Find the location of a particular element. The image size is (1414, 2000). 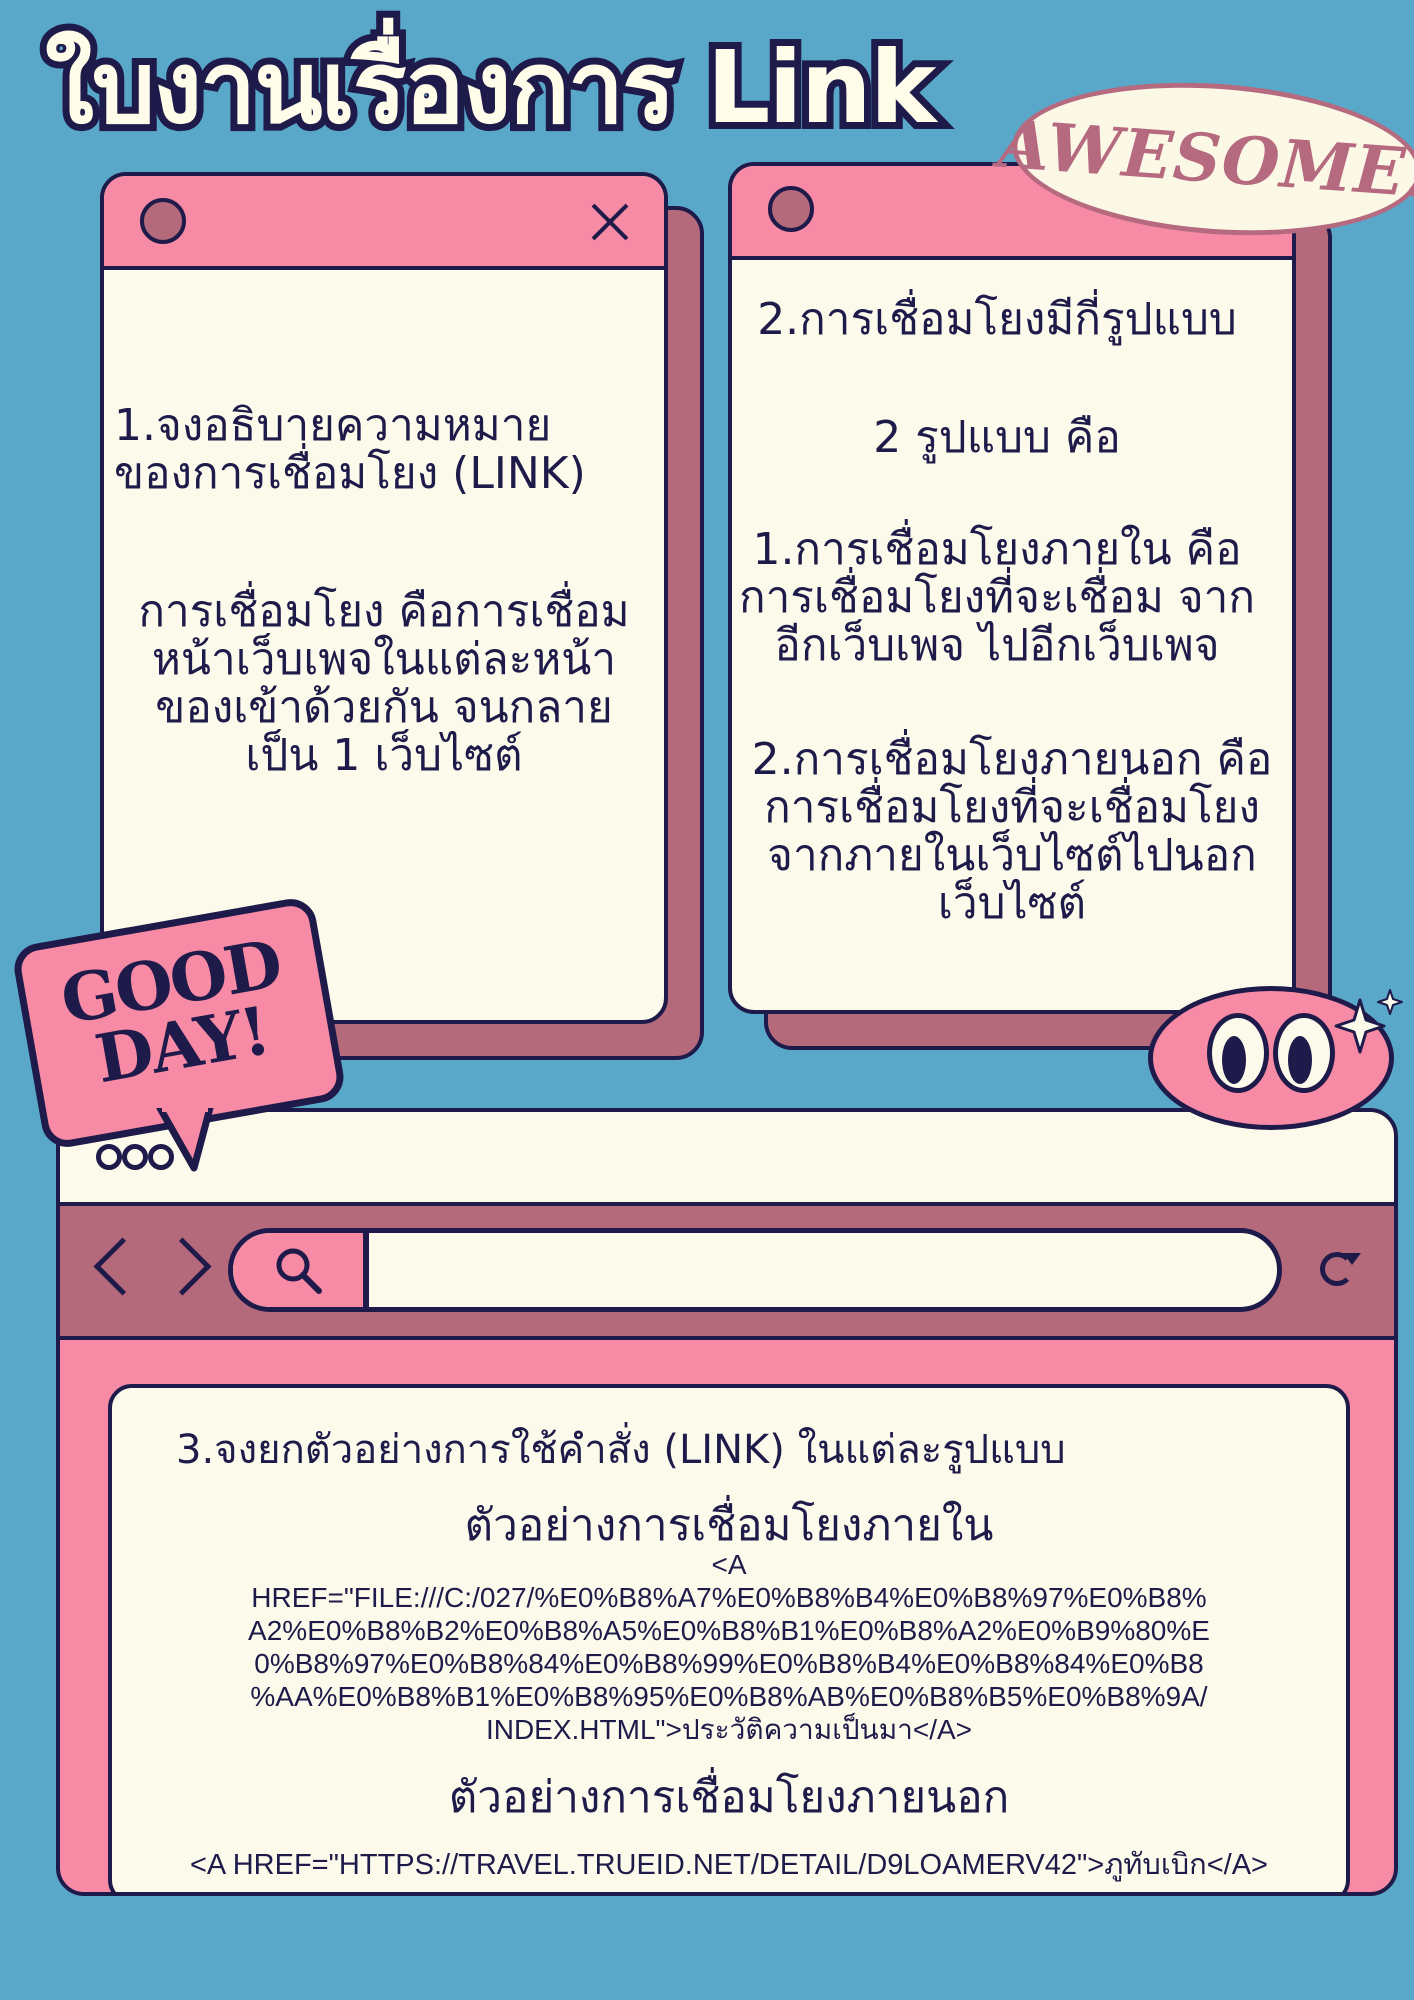

browser-navbar is located at coordinates (727, 1273).